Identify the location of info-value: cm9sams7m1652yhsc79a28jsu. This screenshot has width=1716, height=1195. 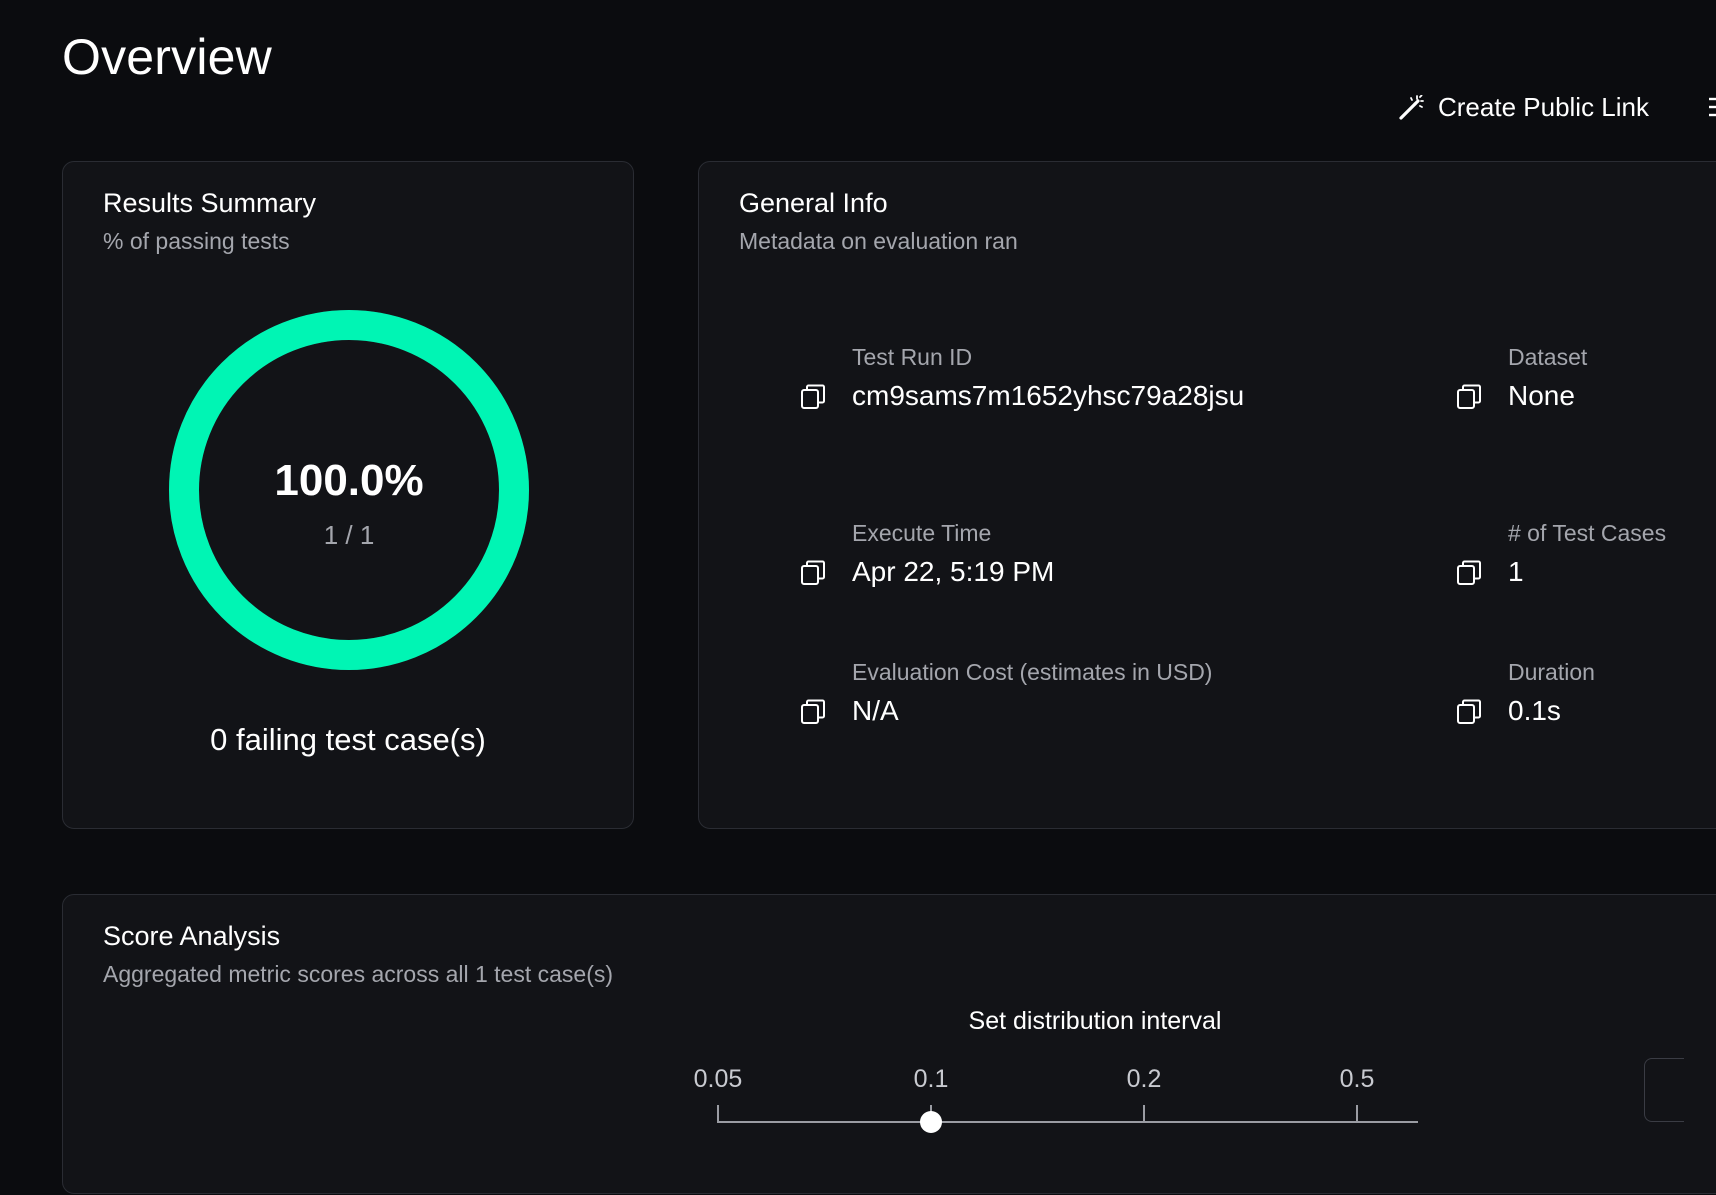
(1048, 395).